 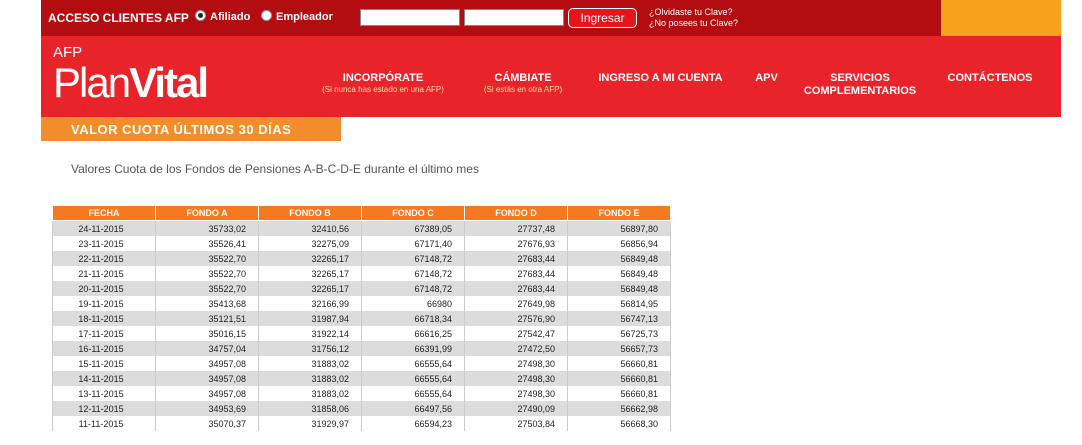 I want to click on header-fondo-b: FONDO B, so click(x=310, y=213).